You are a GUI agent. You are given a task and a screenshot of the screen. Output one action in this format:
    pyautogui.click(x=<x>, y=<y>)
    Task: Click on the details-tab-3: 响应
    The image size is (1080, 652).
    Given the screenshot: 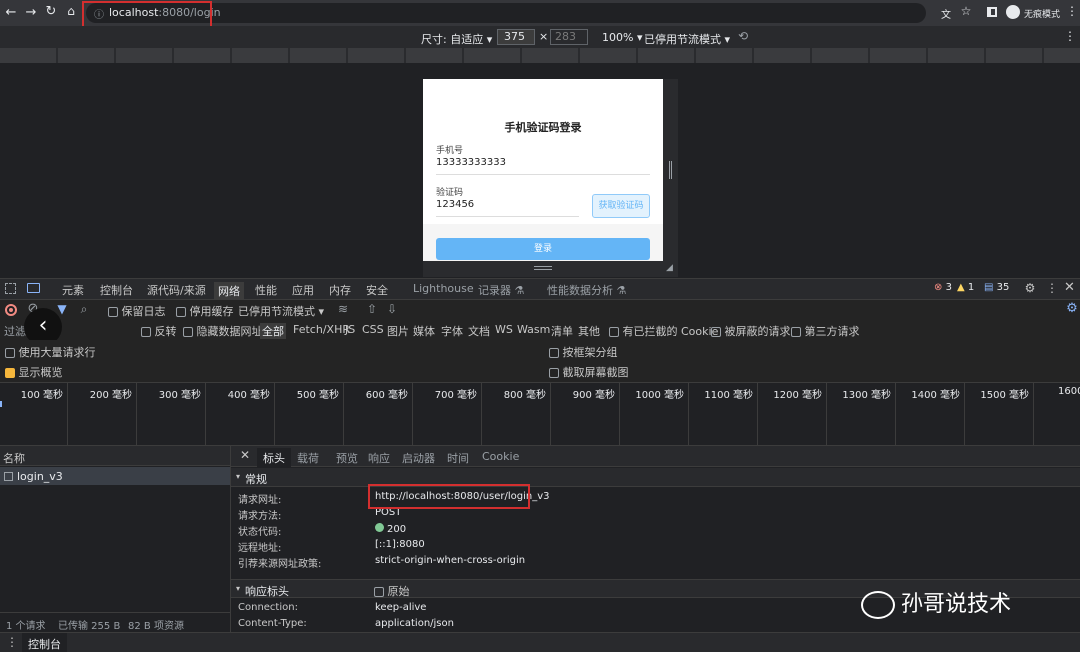 What is the action you would take?
    pyautogui.click(x=379, y=458)
    